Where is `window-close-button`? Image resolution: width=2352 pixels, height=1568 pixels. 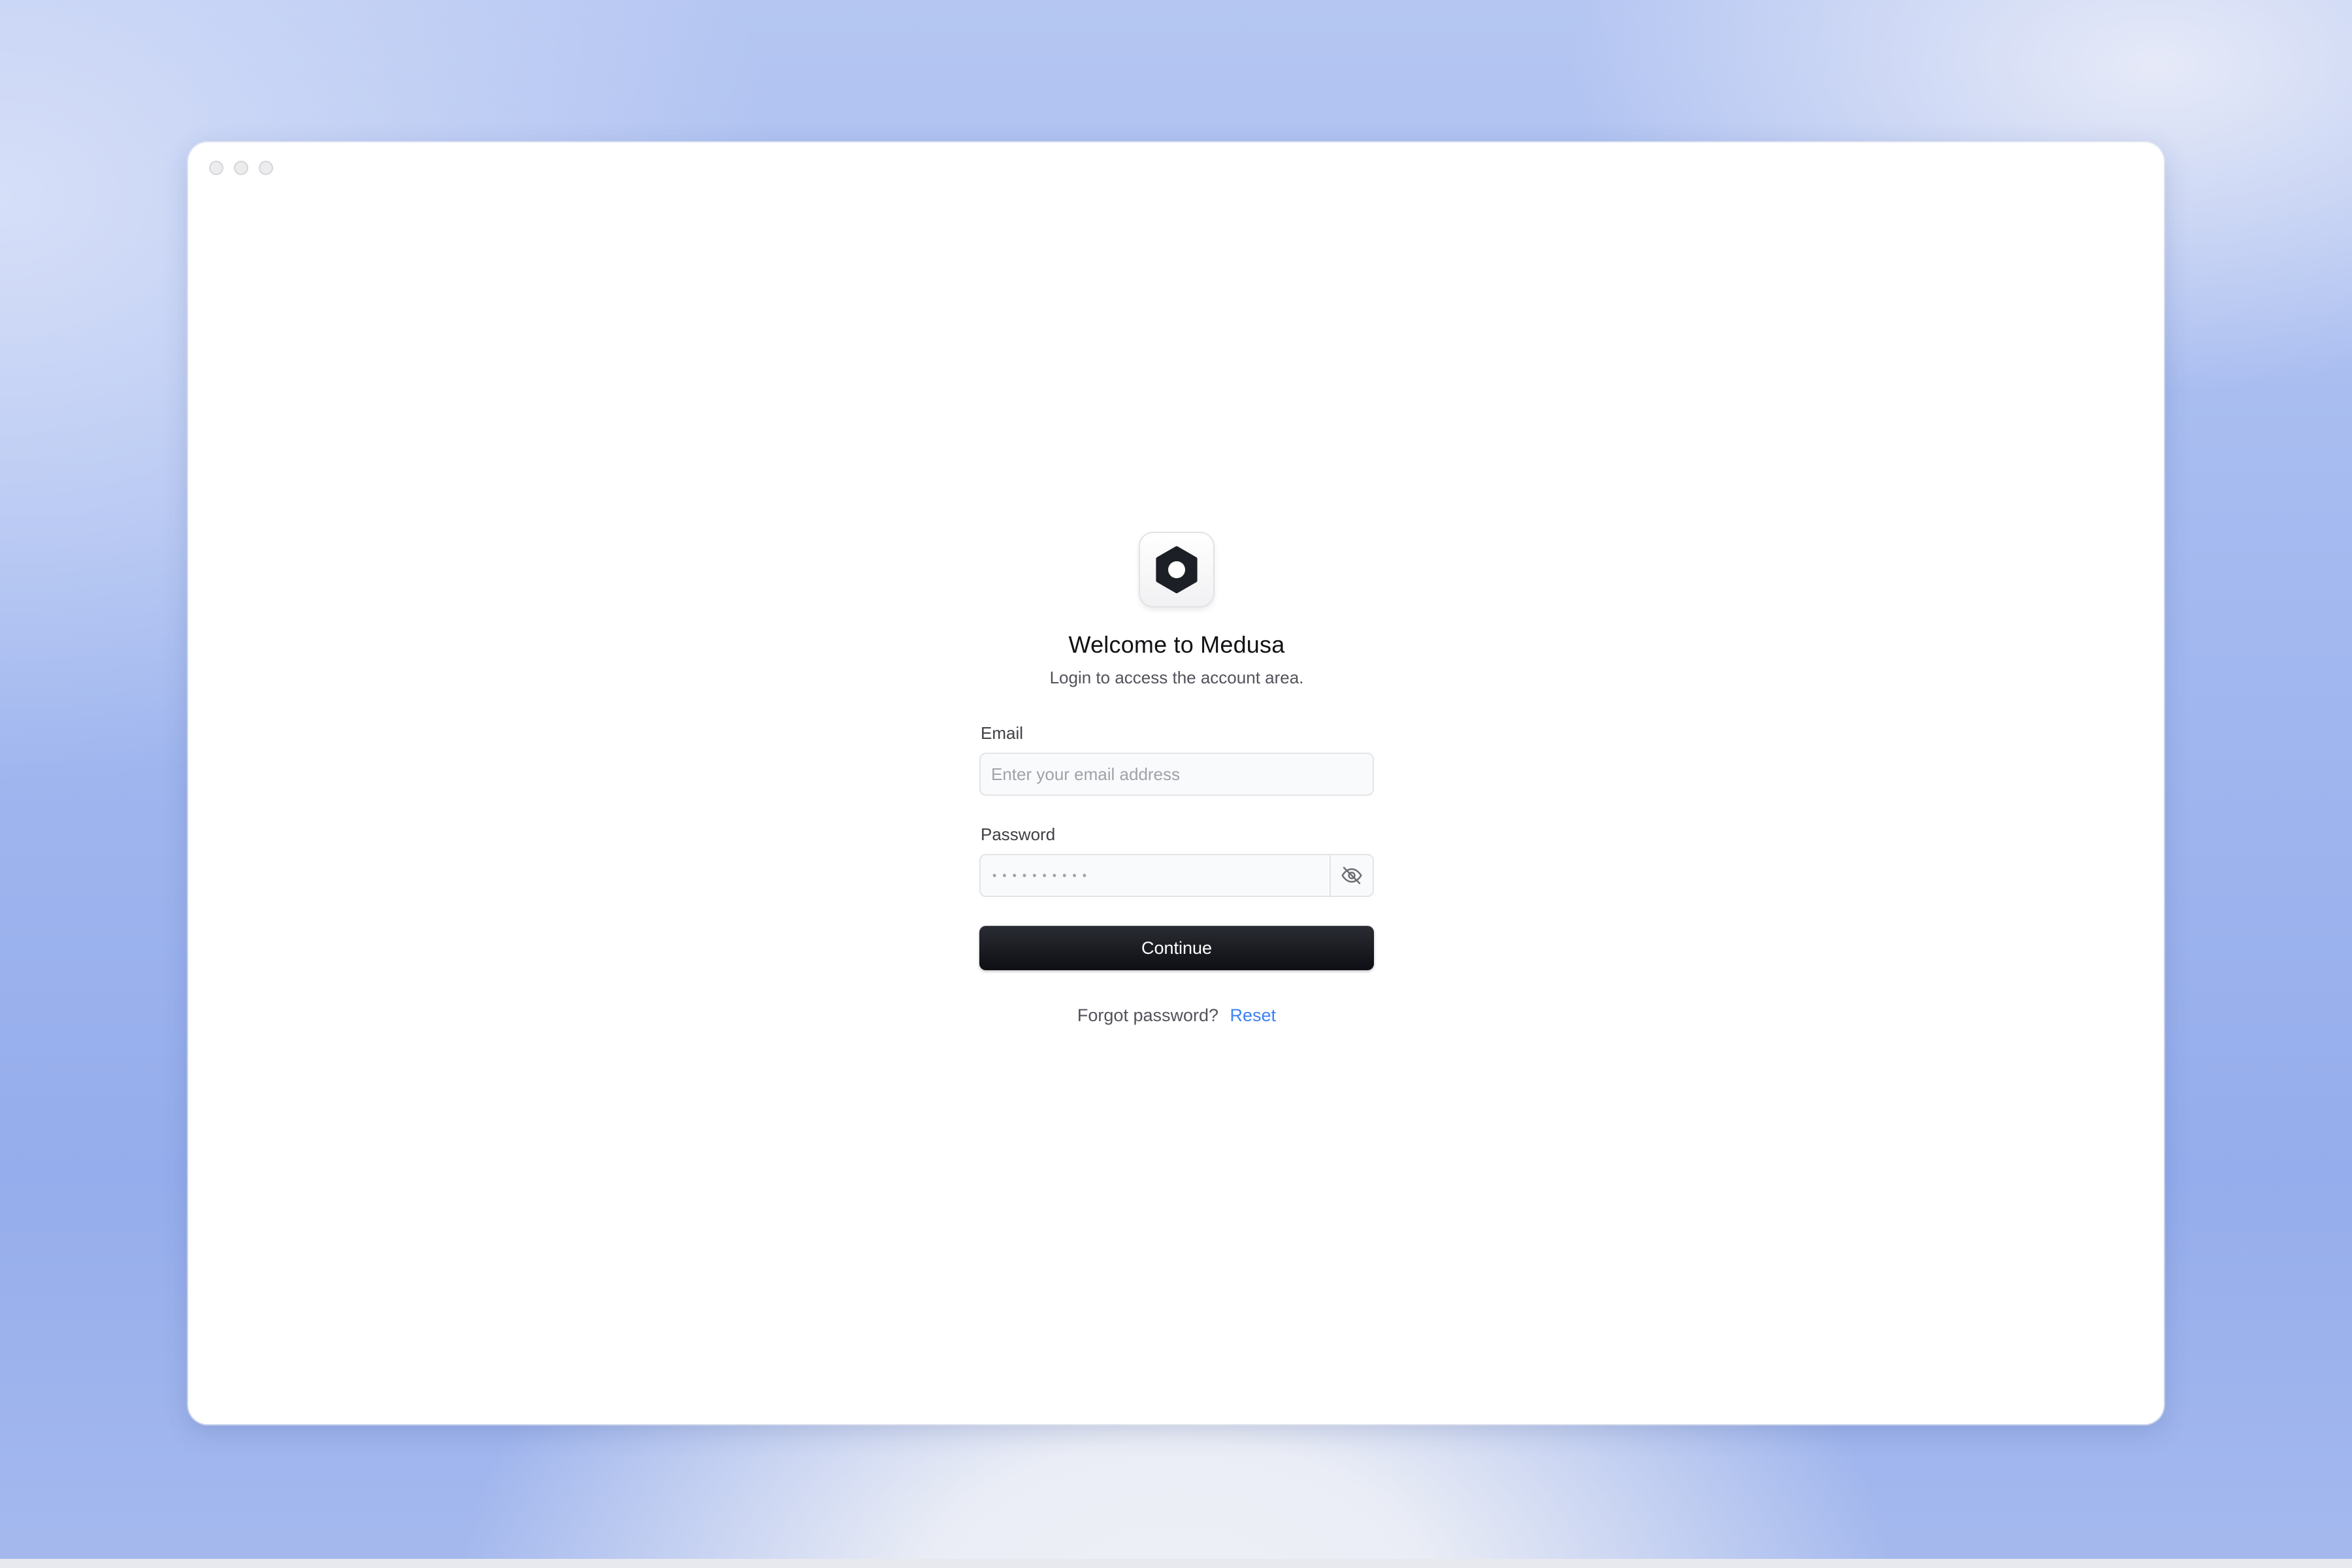 window-close-button is located at coordinates (216, 168).